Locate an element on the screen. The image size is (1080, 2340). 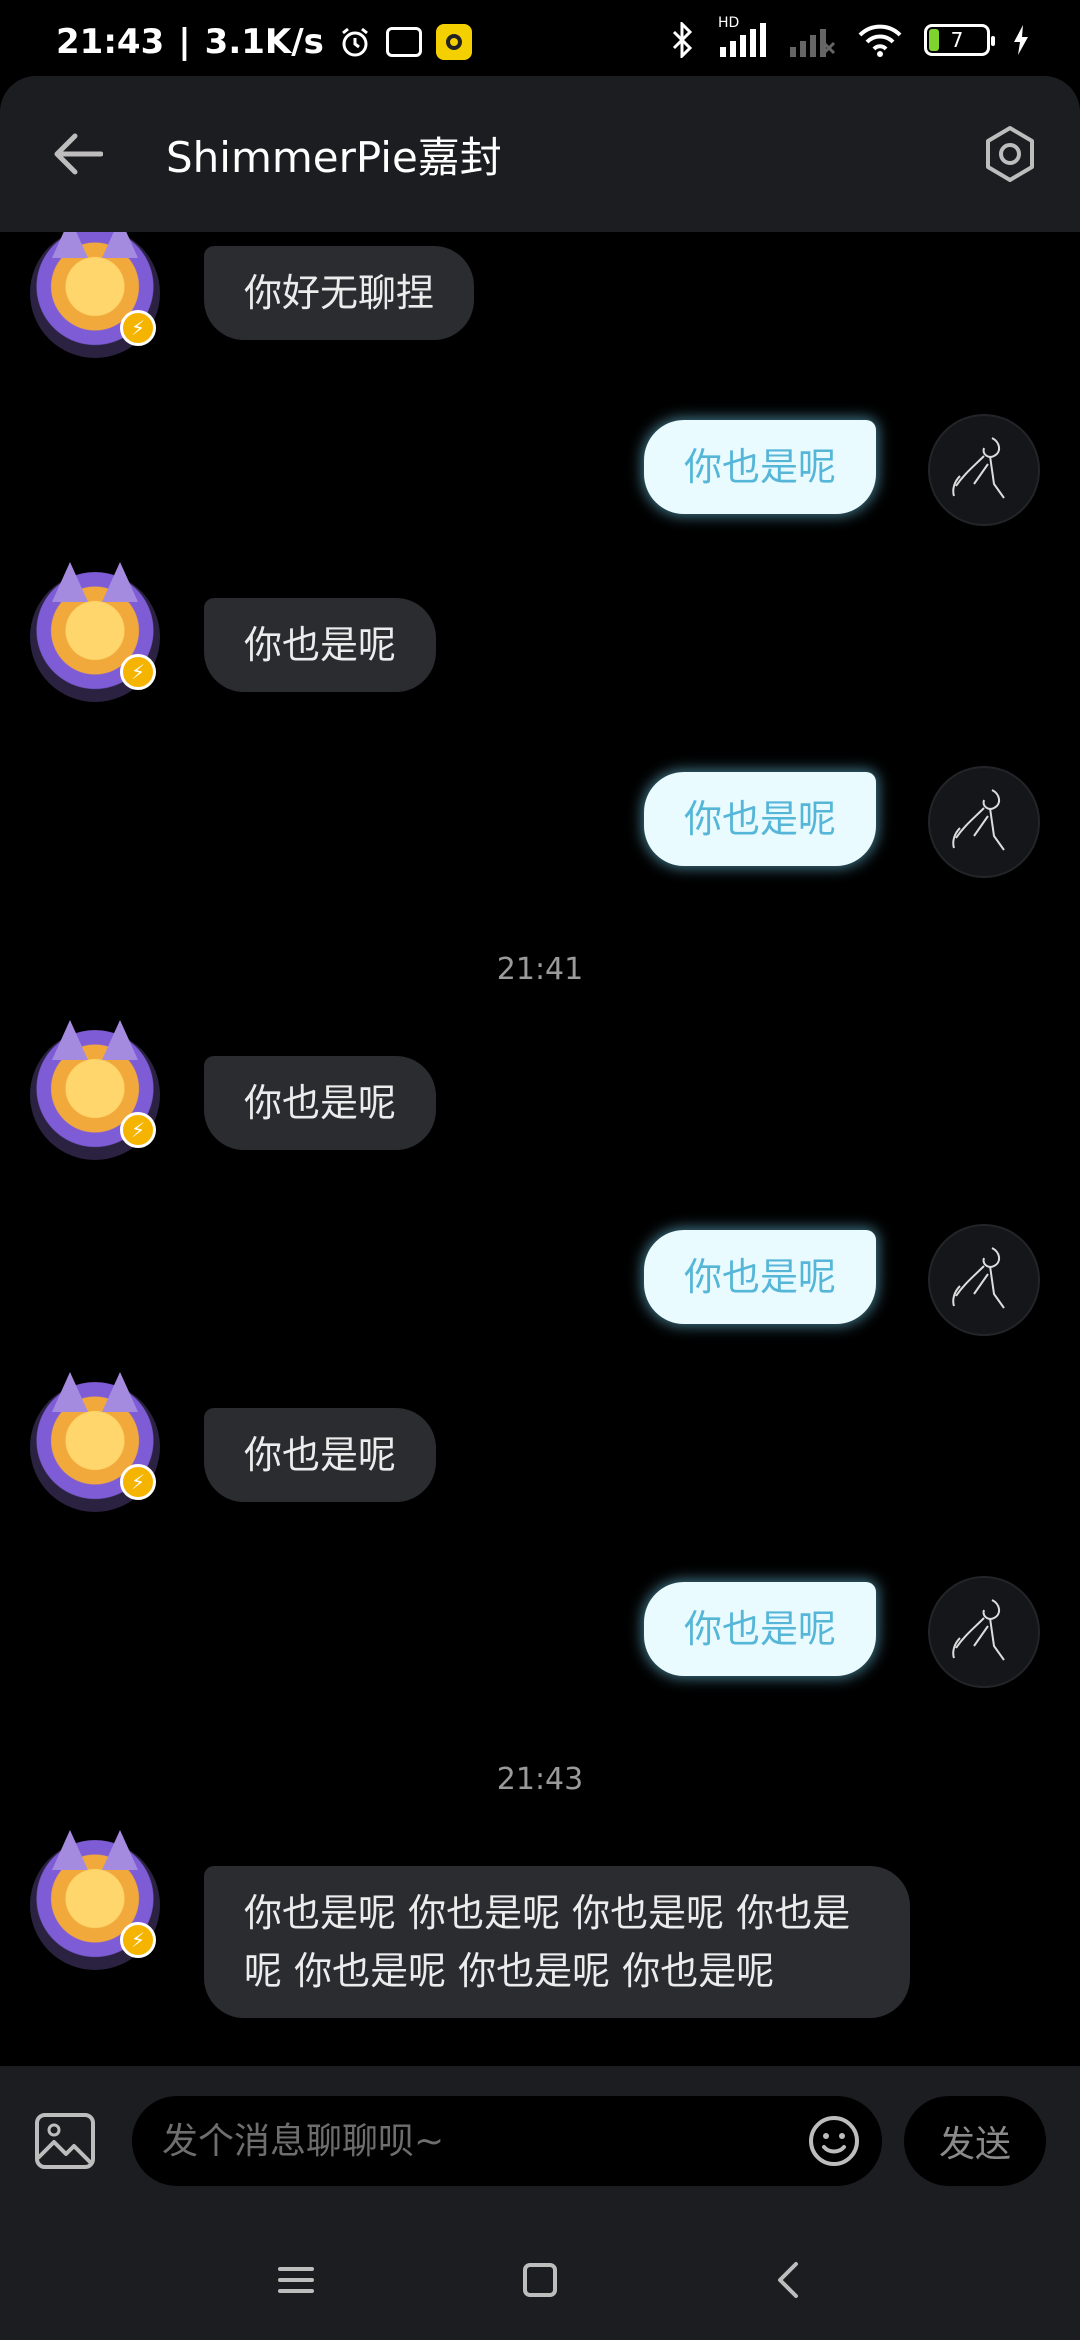
chat-title: ShimmerPie嘉封 is located at coordinates (334, 157).